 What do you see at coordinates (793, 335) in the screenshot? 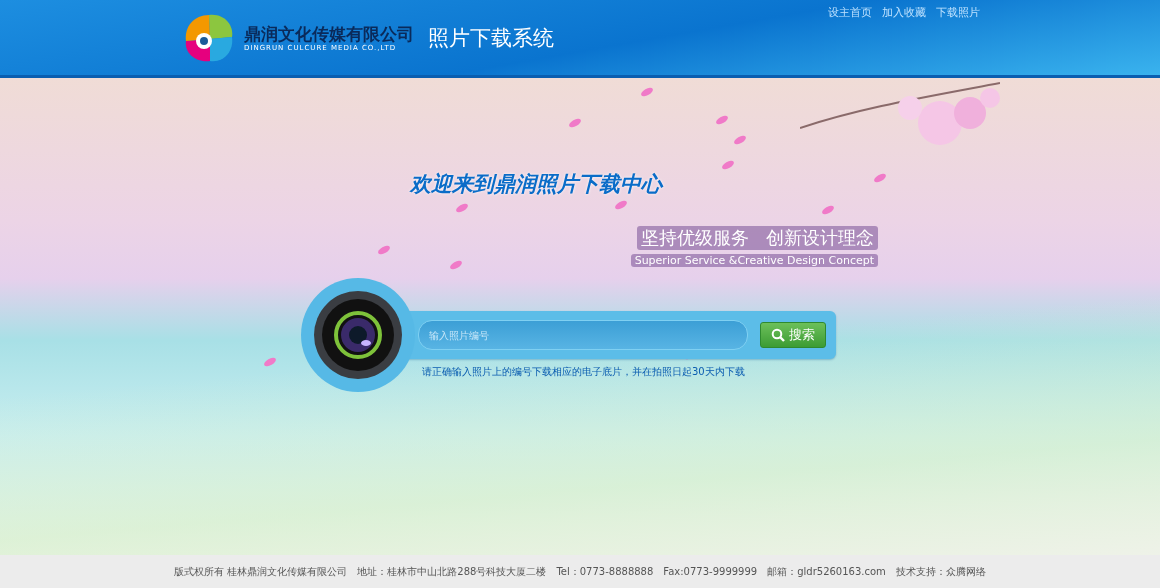
I see `search-button: 搜索` at bounding box center [793, 335].